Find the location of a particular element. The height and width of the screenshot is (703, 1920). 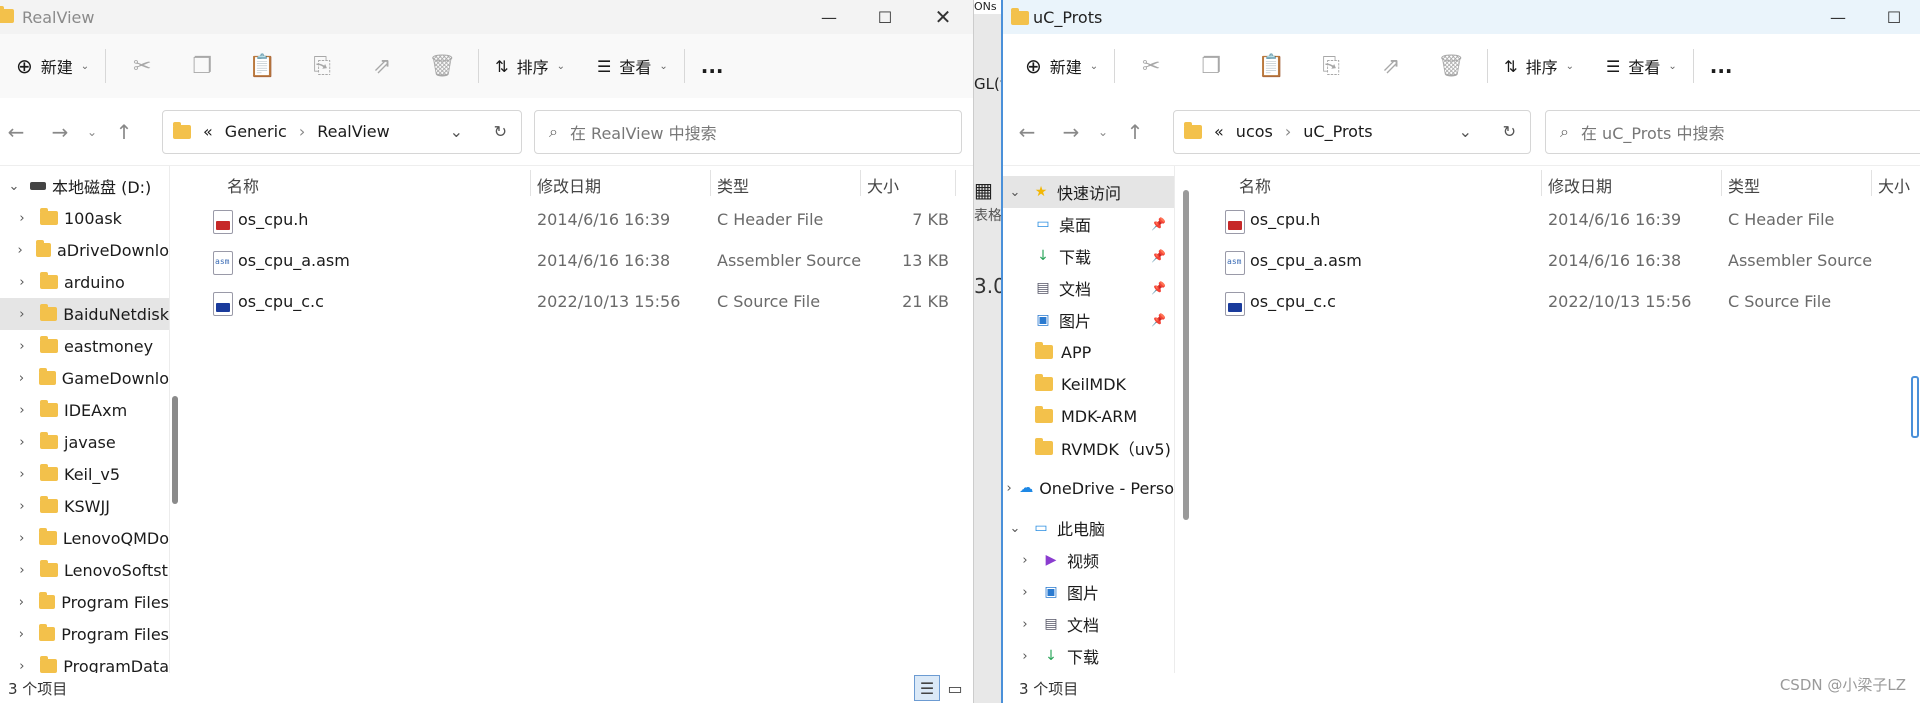

nav-tree-item: › 100ask is located at coordinates (84, 218).